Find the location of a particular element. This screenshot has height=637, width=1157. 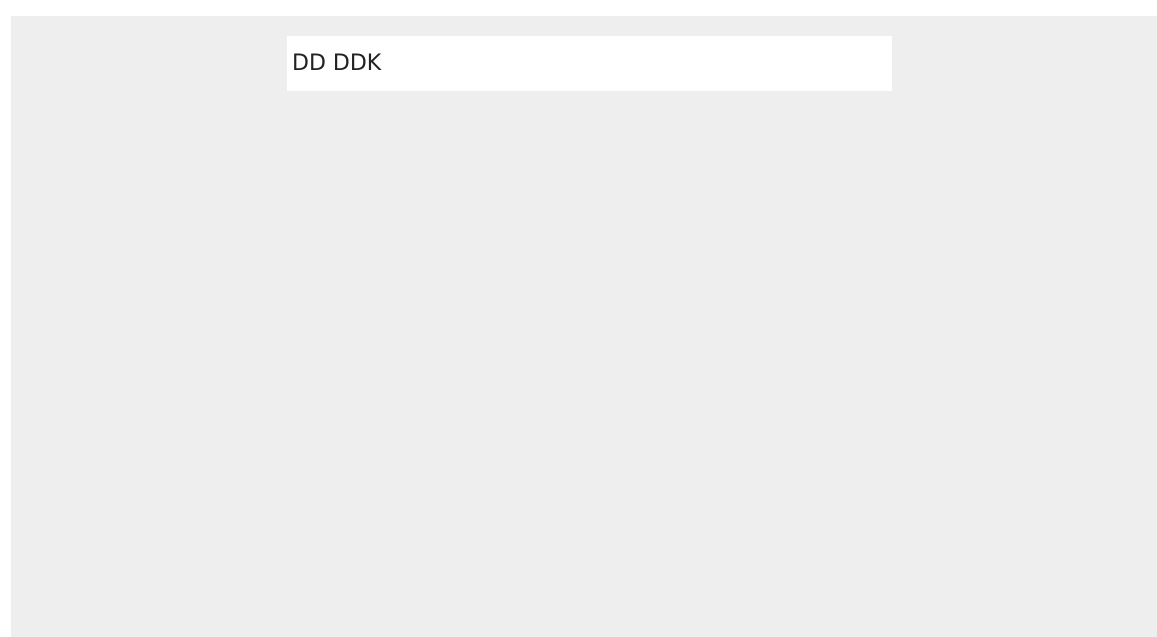

text-field: DD DDK is located at coordinates (589, 63).